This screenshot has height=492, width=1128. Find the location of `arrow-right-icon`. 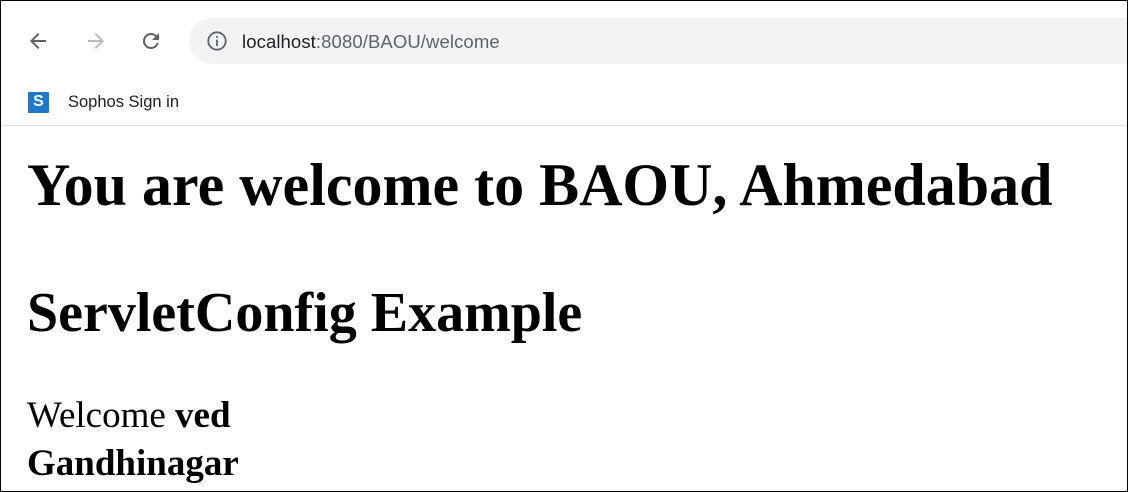

arrow-right-icon is located at coordinates (96, 41).